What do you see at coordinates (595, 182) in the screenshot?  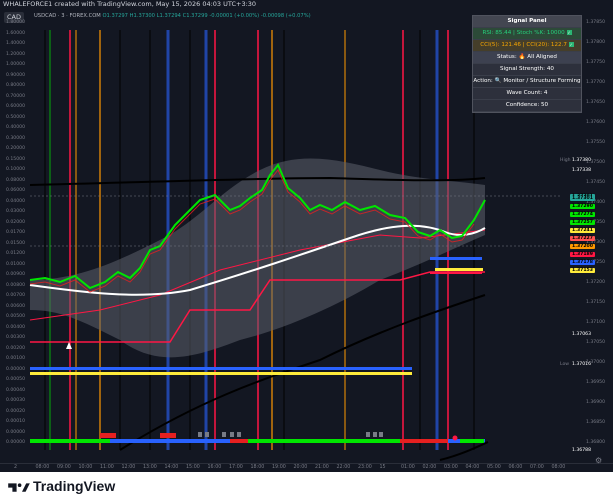 I see `right-axis-tick: 1.37450` at bounding box center [595, 182].